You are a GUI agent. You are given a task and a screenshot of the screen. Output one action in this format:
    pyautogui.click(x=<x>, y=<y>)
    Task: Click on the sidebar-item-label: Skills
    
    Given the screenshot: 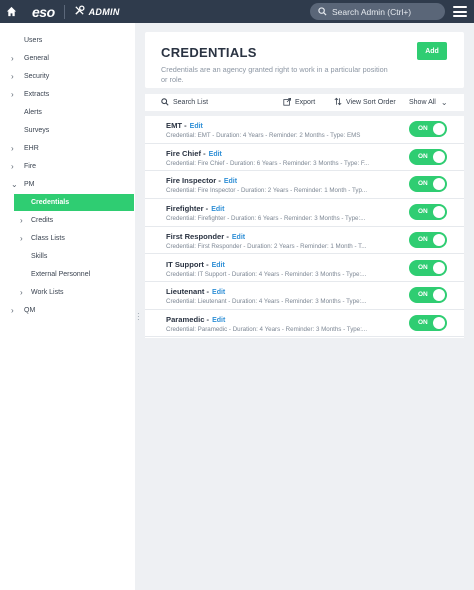 What is the action you would take?
    pyautogui.click(x=39, y=256)
    